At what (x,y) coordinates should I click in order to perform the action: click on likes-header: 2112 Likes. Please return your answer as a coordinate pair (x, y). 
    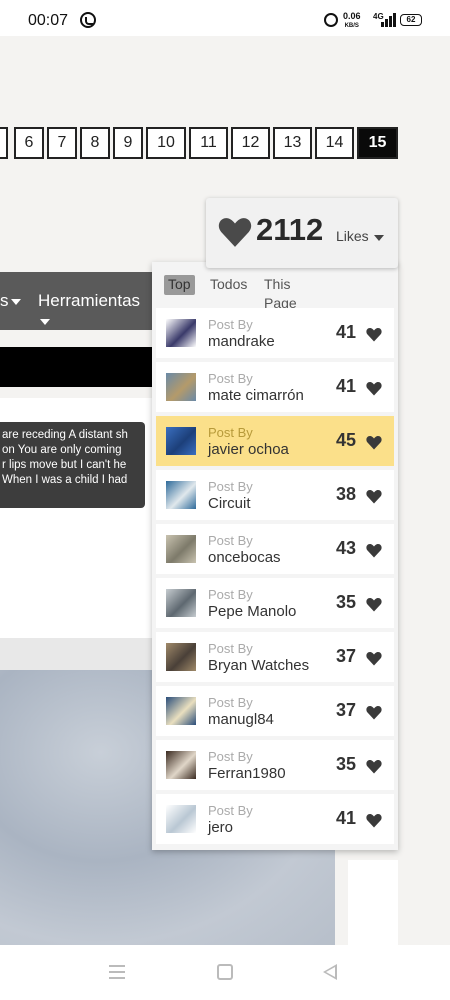
    Looking at the image, I should click on (302, 233).